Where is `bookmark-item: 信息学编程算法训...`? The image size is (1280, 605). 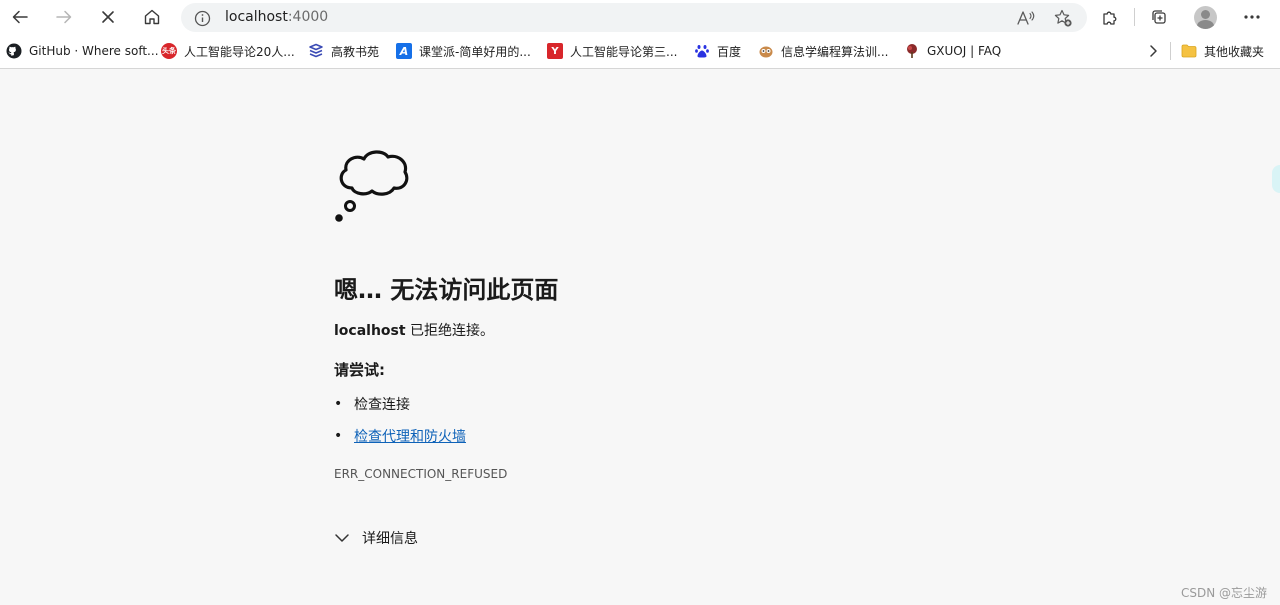 bookmark-item: 信息学编程算法训... is located at coordinates (823, 51).